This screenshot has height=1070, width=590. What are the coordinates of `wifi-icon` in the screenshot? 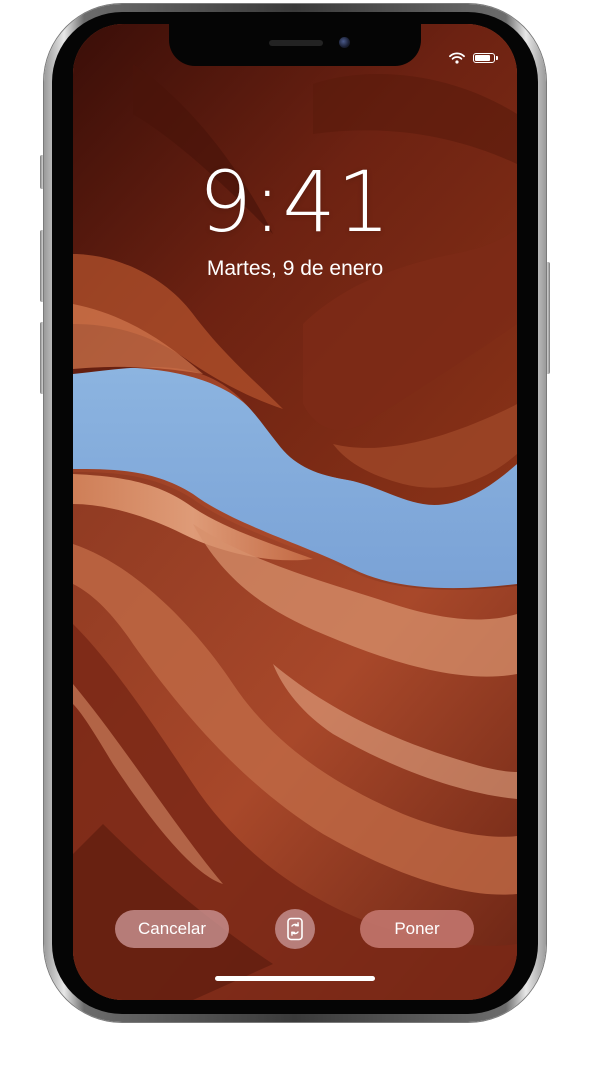 It's located at (457, 58).